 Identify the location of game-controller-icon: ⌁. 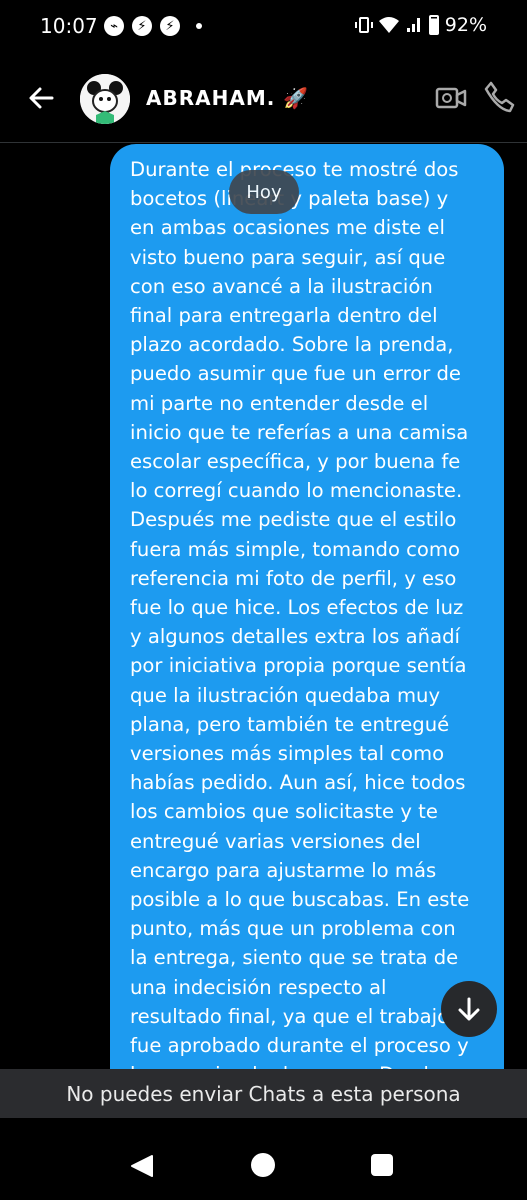
(114, 26).